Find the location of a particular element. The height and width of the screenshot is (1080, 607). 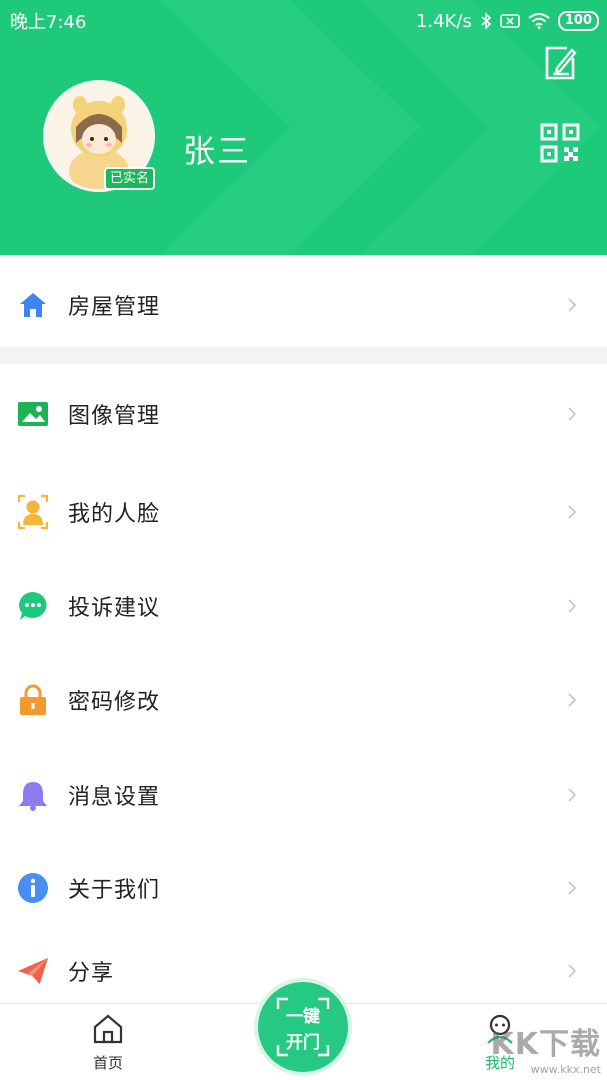

menu-item-image-management: 图像管理 is located at coordinates (303, 414).